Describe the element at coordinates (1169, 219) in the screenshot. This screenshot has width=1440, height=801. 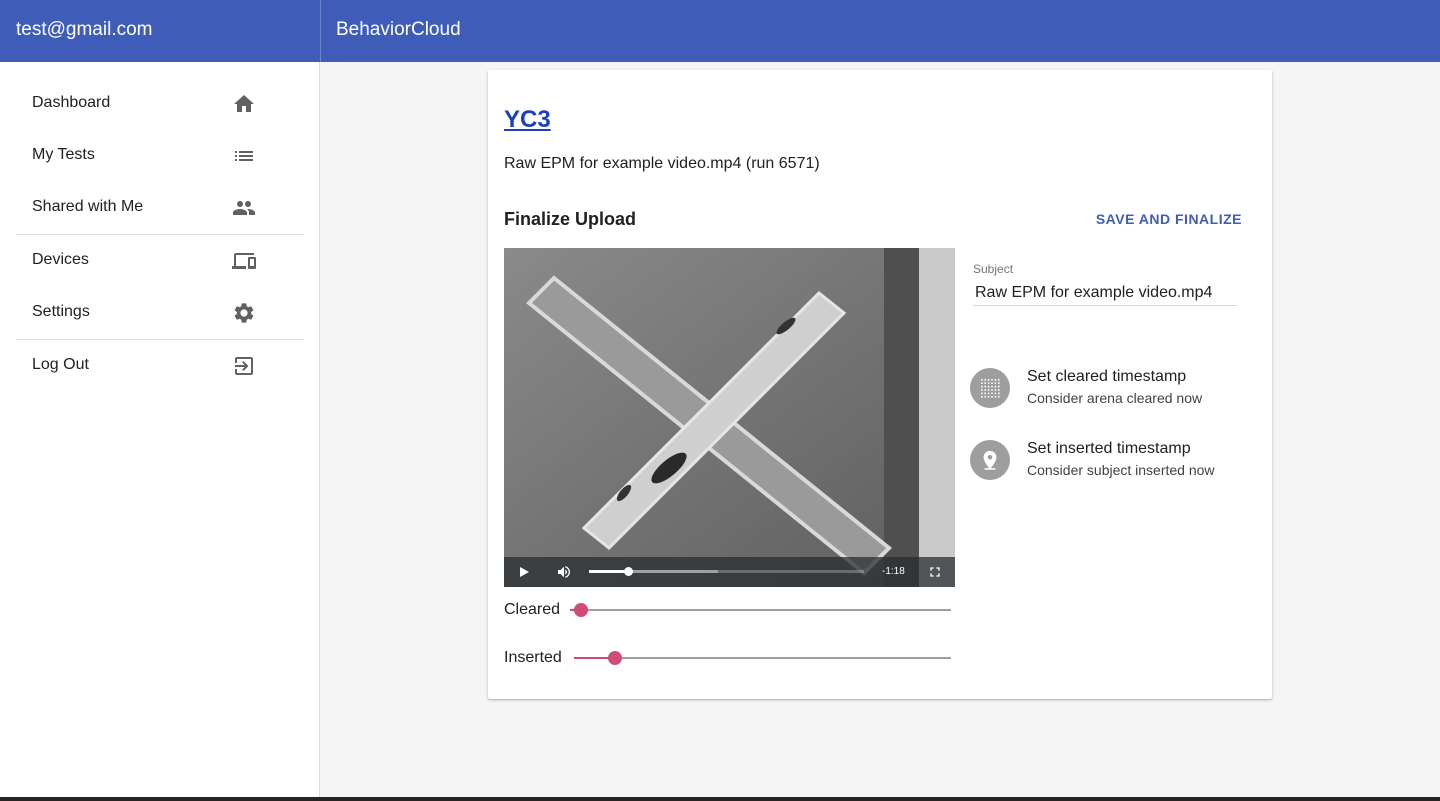
I see `save-and-finalize-button: SAVE AND FINALIZE` at that location.